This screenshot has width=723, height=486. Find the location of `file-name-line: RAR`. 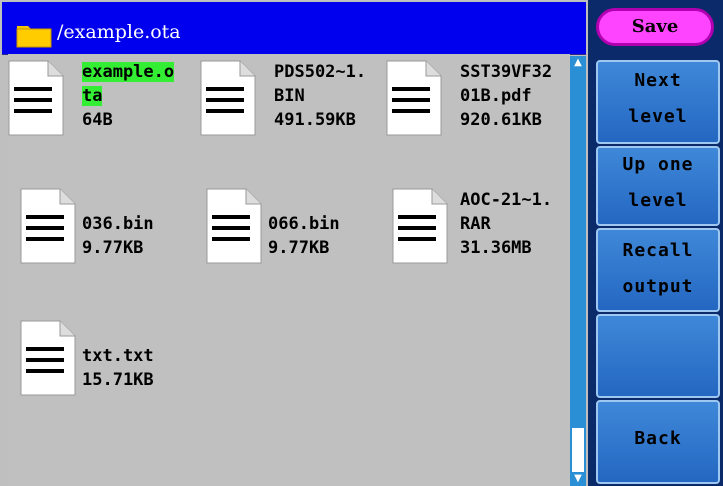

file-name-line: RAR is located at coordinates (475, 224).